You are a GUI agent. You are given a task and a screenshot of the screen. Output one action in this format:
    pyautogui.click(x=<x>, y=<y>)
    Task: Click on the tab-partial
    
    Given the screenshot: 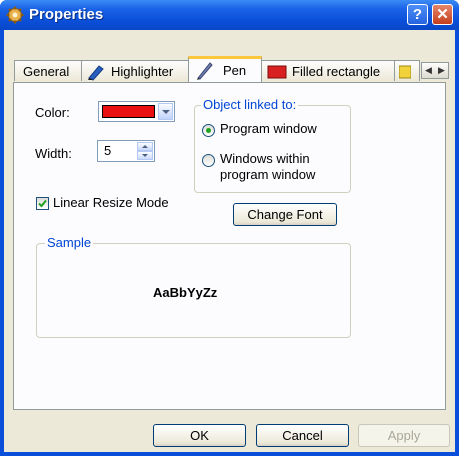 What is the action you would take?
    pyautogui.click(x=407, y=70)
    